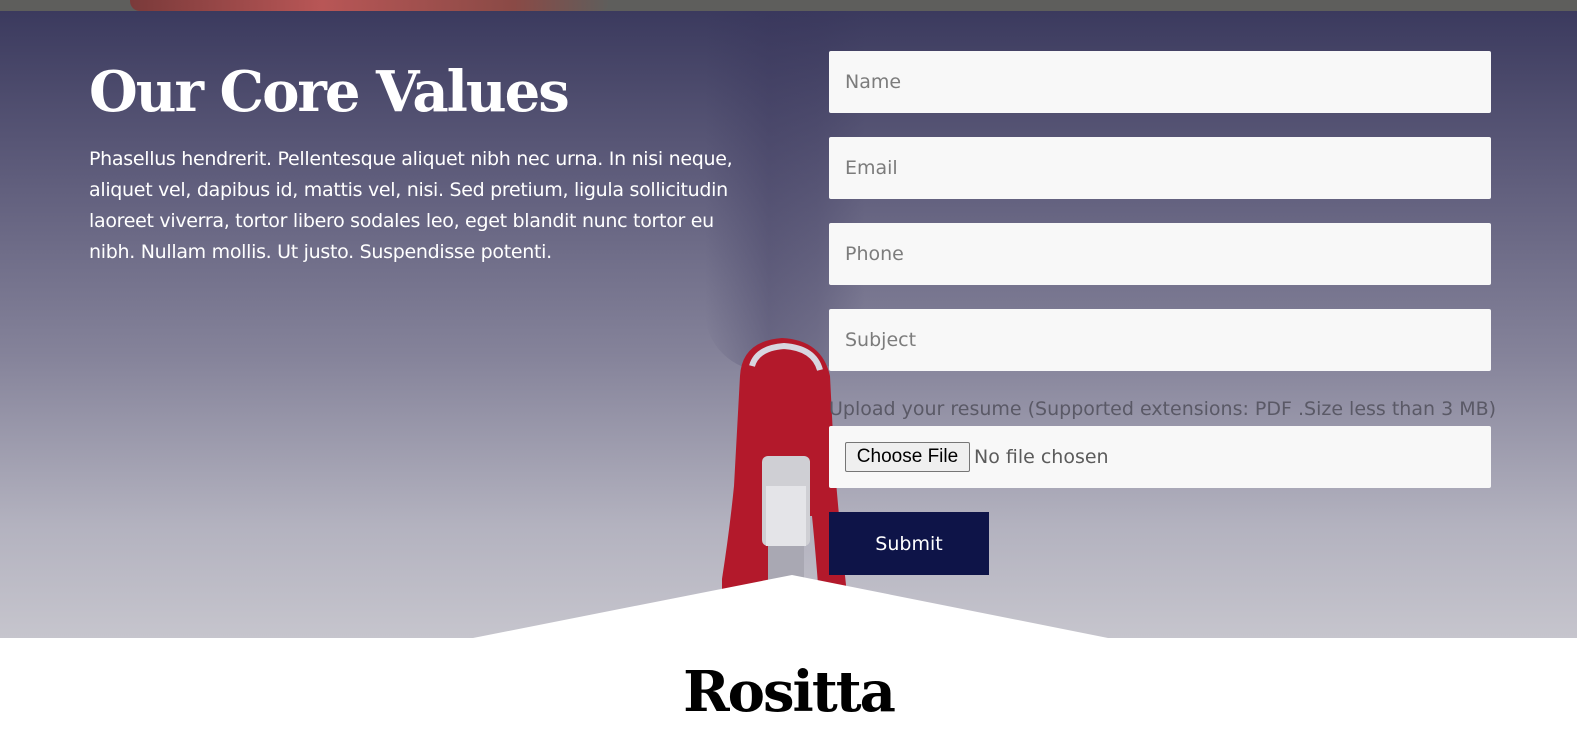 This screenshot has width=1577, height=738. What do you see at coordinates (789, 692) in the screenshot?
I see `brand-name: Rositta` at bounding box center [789, 692].